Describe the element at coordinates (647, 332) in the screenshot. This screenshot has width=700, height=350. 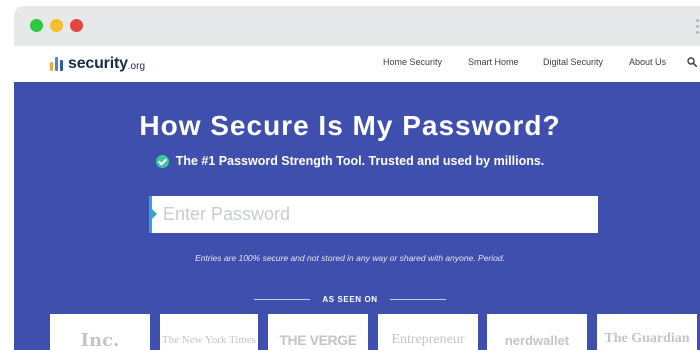
I see `press-logo-guardian: The Guardian` at that location.